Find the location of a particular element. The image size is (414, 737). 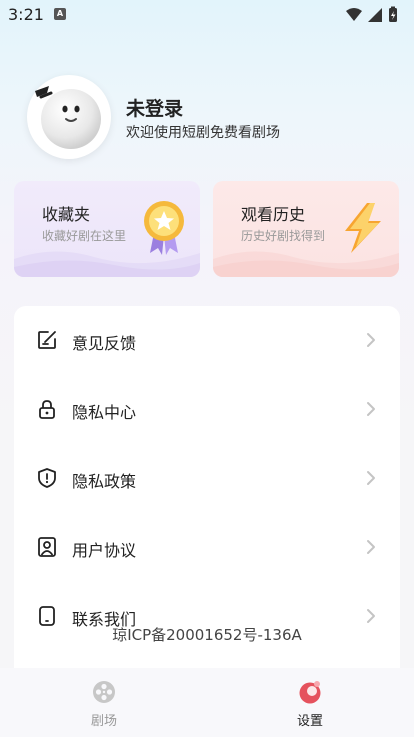

history-title: 观看历史 is located at coordinates (273, 214).